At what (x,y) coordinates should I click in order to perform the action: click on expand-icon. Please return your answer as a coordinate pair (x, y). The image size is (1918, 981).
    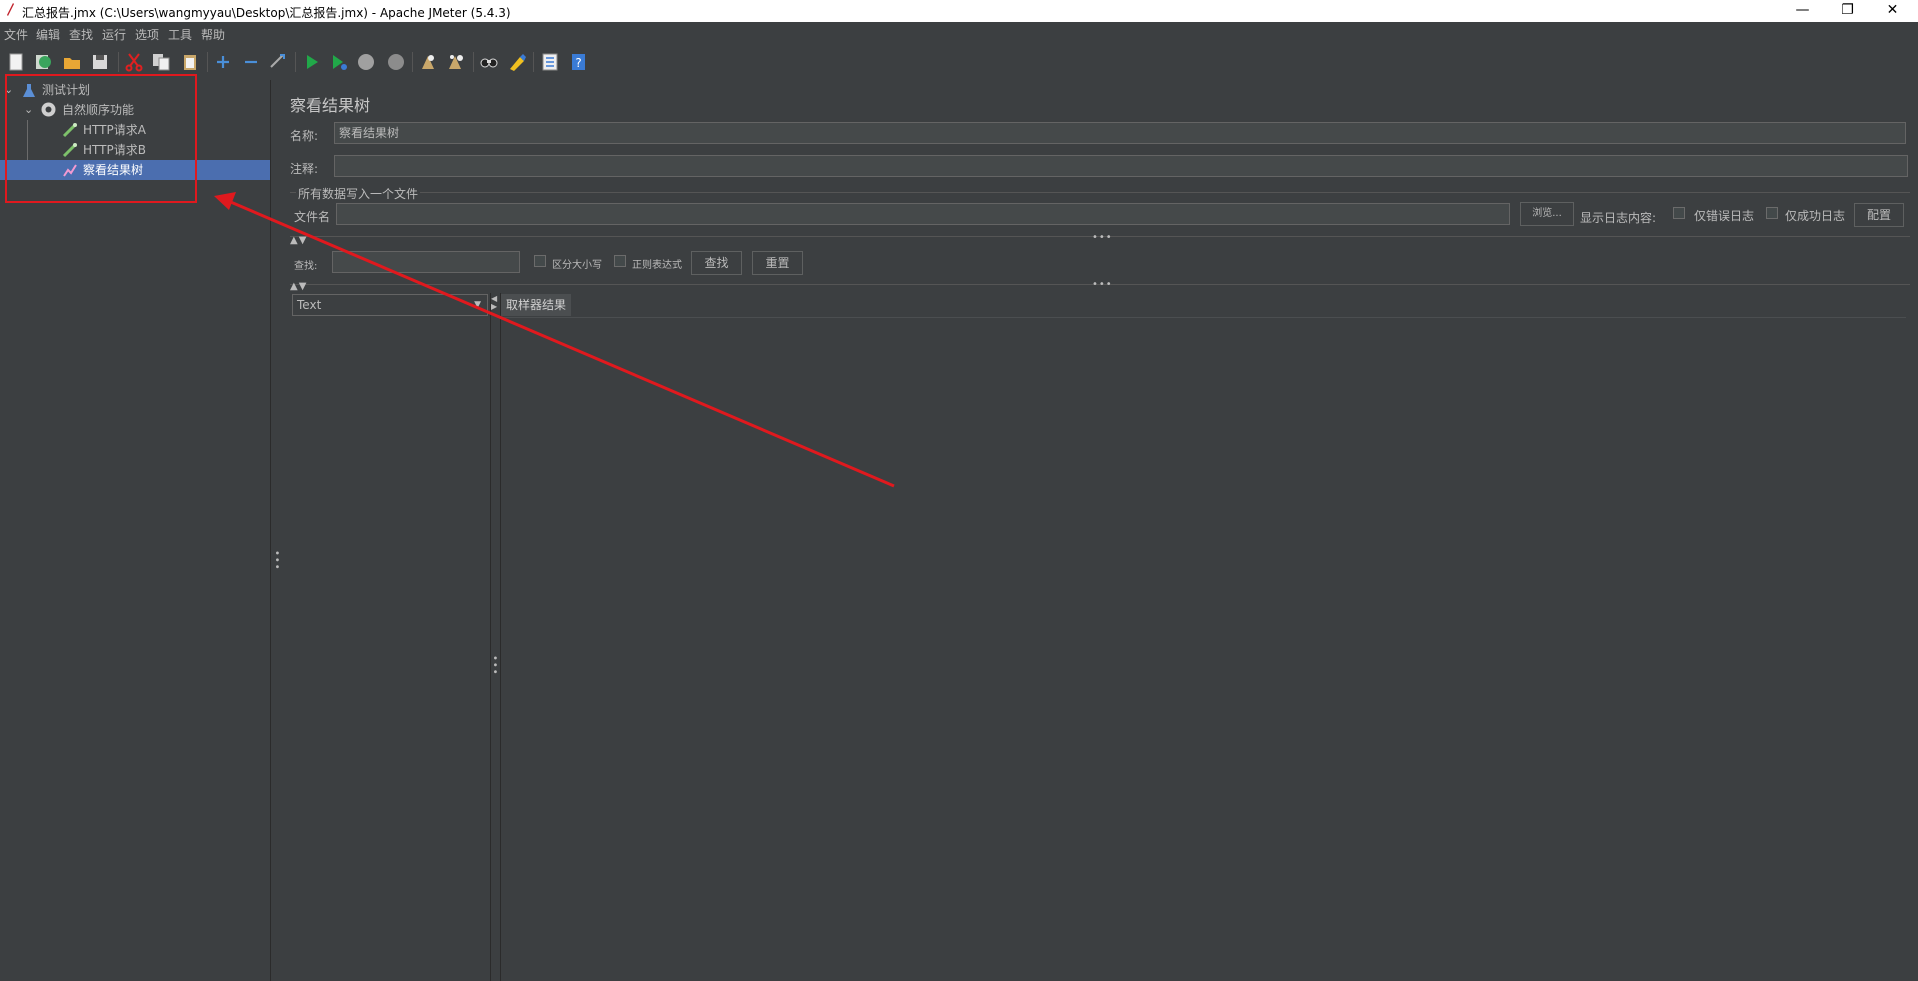
    Looking at the image, I should click on (223, 62).